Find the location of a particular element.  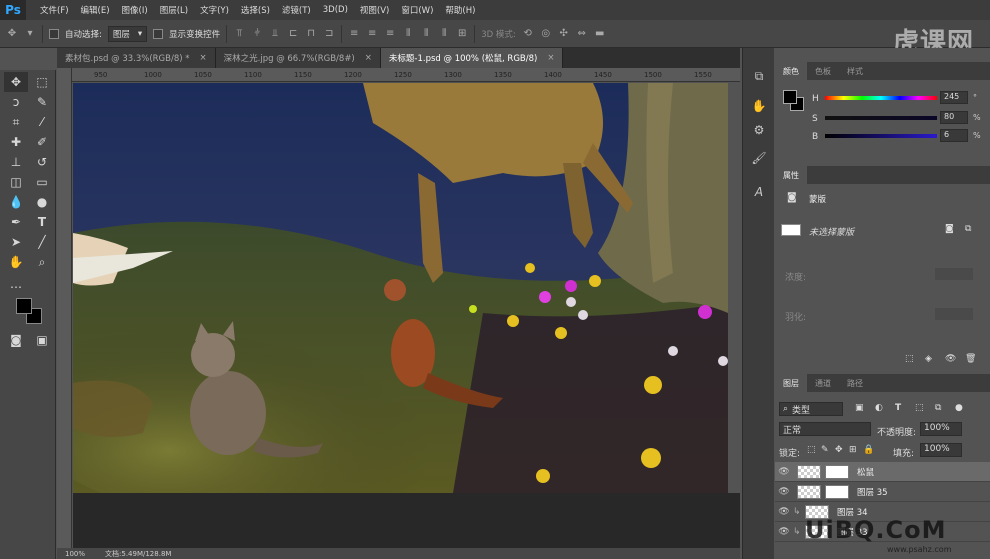

tab-document-1: 素材包.psd @ 33.3%(RGB/8) * × is located at coordinates (136, 58).